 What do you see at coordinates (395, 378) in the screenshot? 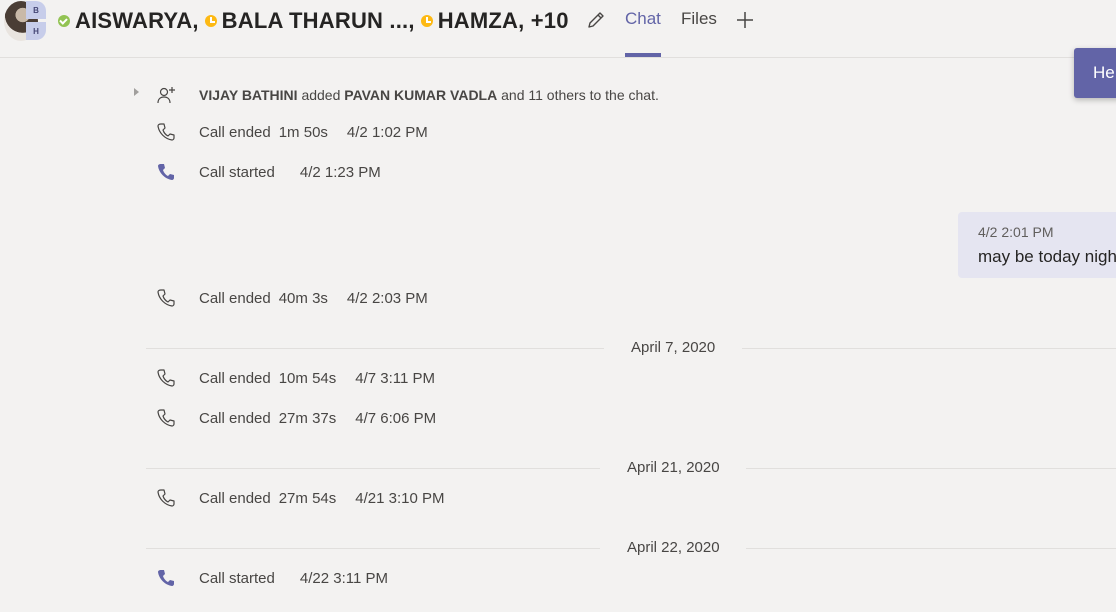
I see `call-time: 4/7 3:11 PM` at bounding box center [395, 378].